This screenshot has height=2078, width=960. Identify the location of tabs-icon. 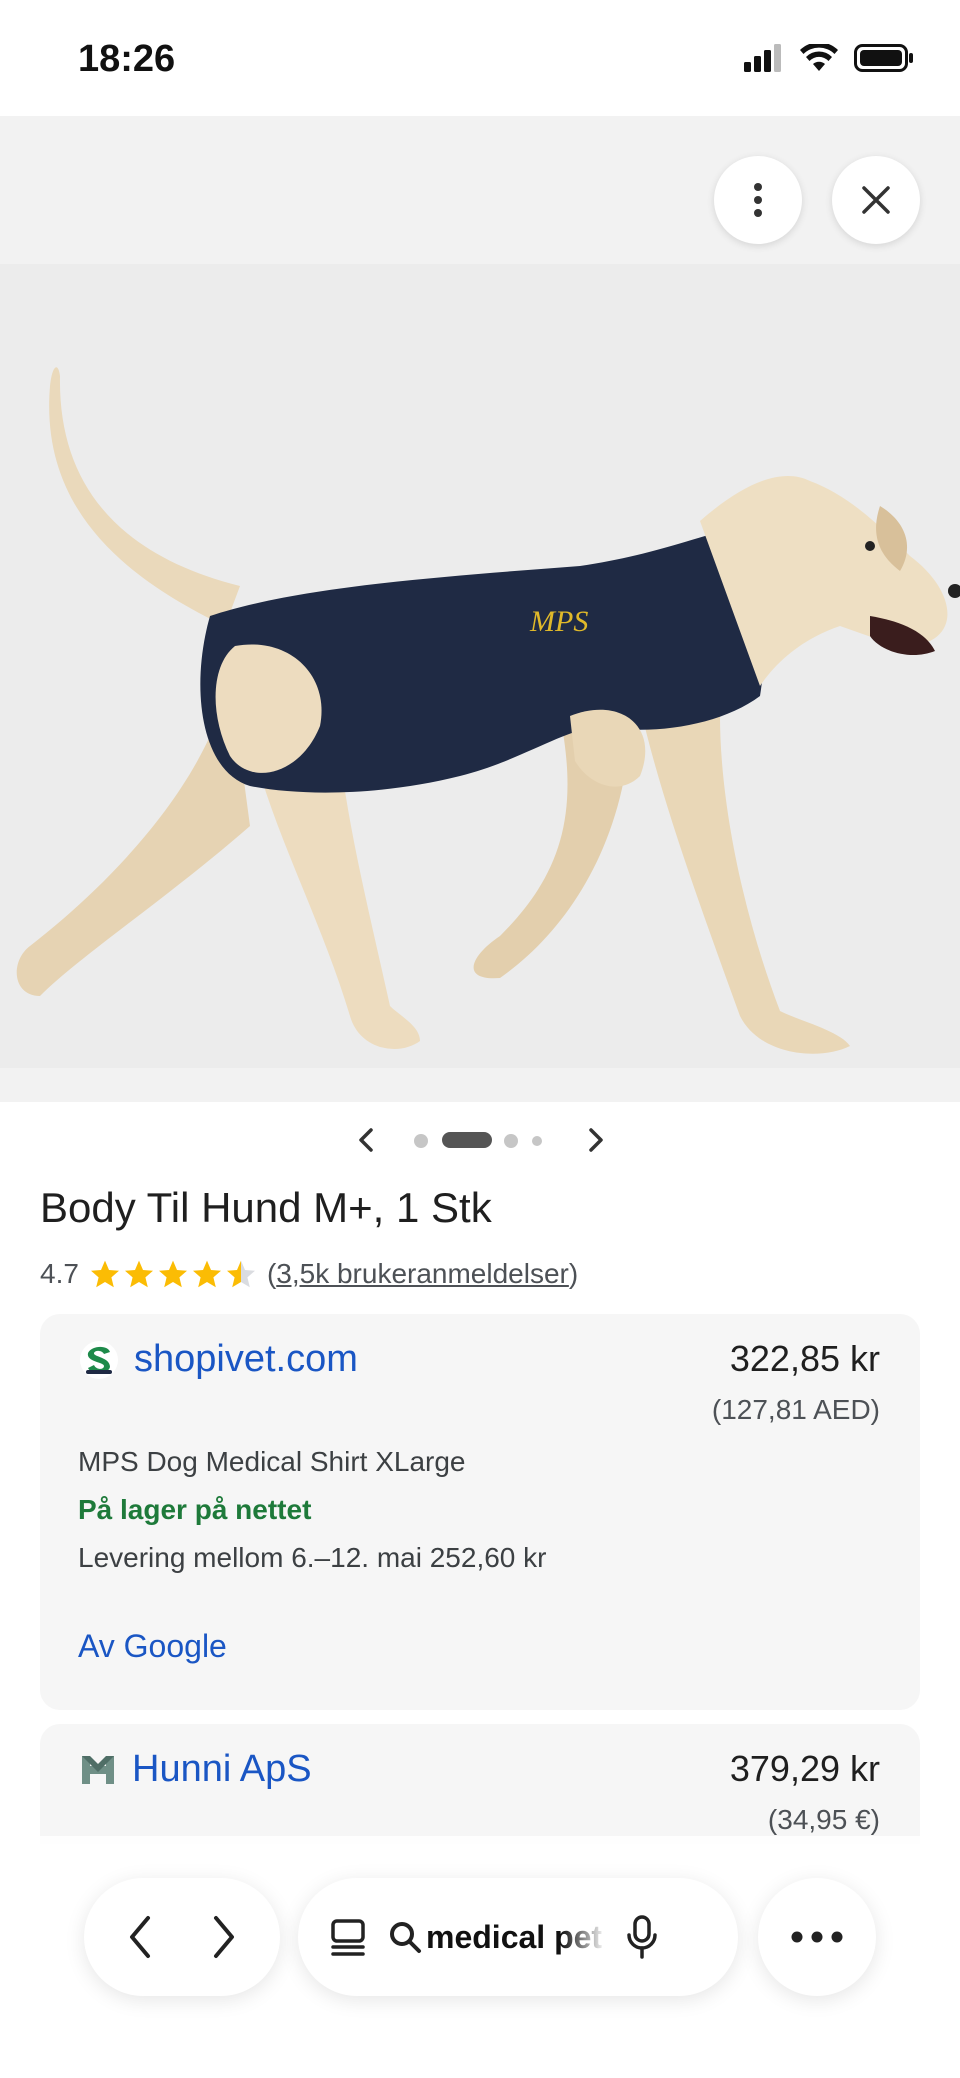
(348, 1937).